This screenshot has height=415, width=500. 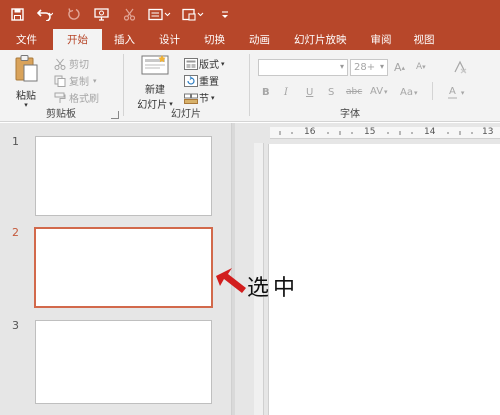 What do you see at coordinates (430, 132) in the screenshot?
I see `ruler-mark: 14` at bounding box center [430, 132].